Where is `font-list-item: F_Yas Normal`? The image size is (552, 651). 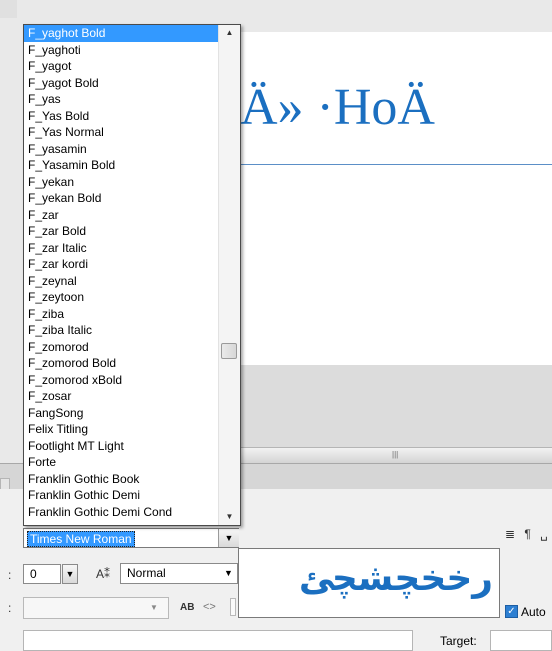 font-list-item: F_Yas Normal is located at coordinates (121, 132).